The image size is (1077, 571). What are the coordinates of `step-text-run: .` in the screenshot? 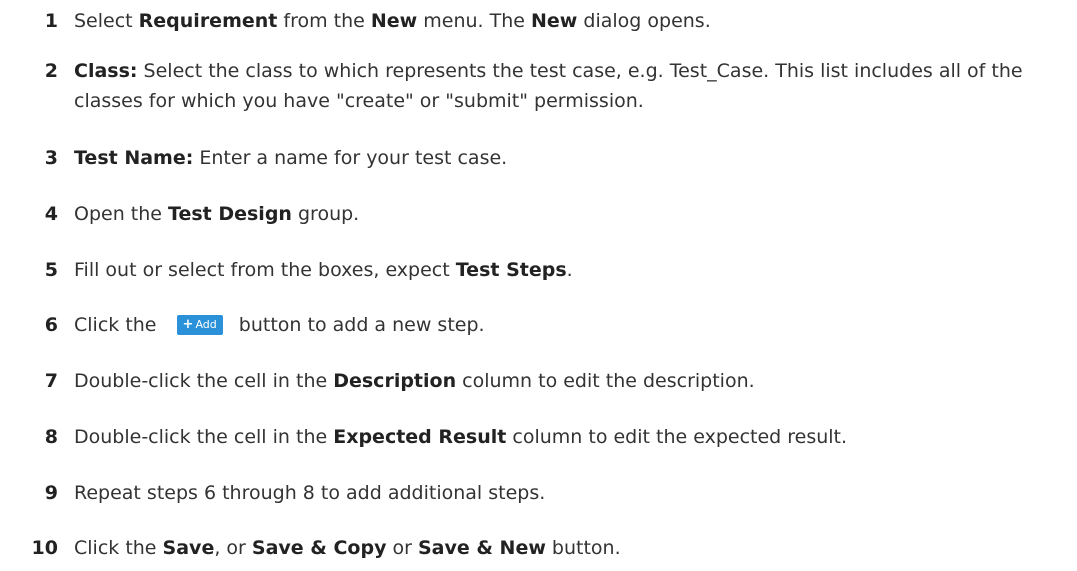 It's located at (569, 270).